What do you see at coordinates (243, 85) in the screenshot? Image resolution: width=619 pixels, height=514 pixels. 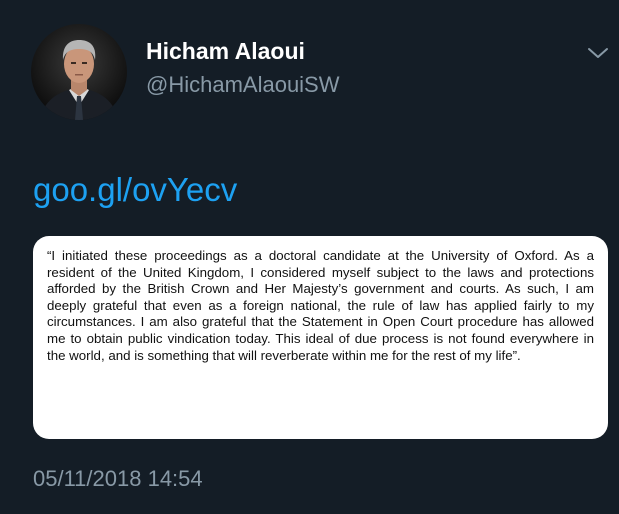 I see `user-handle: @HichamAlaouiSW` at bounding box center [243, 85].